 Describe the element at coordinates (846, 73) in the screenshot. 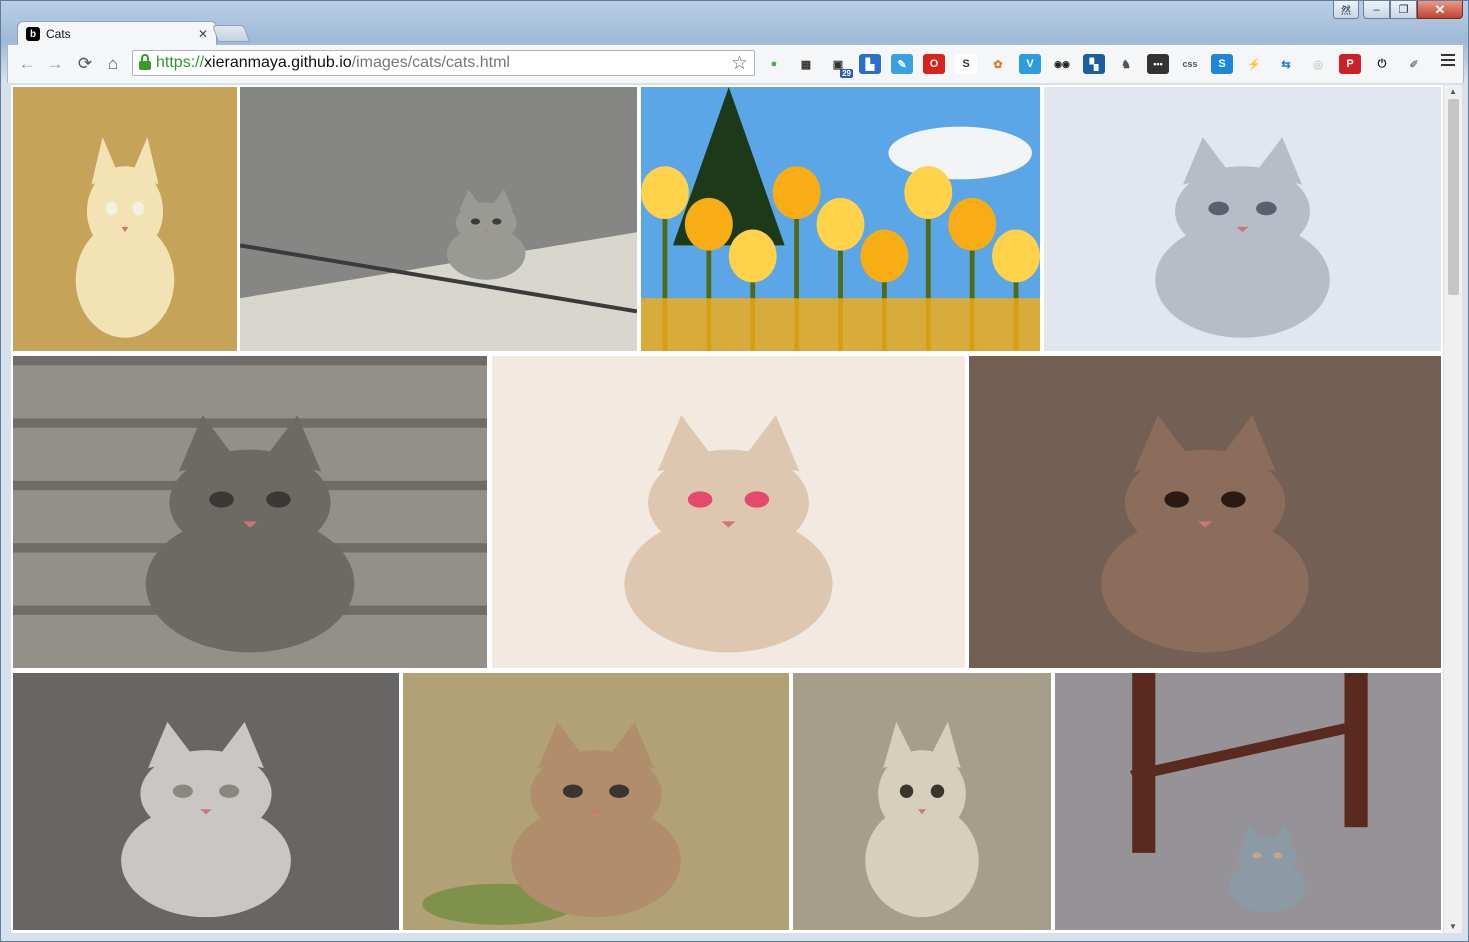

I see `extension-badge: 29` at that location.